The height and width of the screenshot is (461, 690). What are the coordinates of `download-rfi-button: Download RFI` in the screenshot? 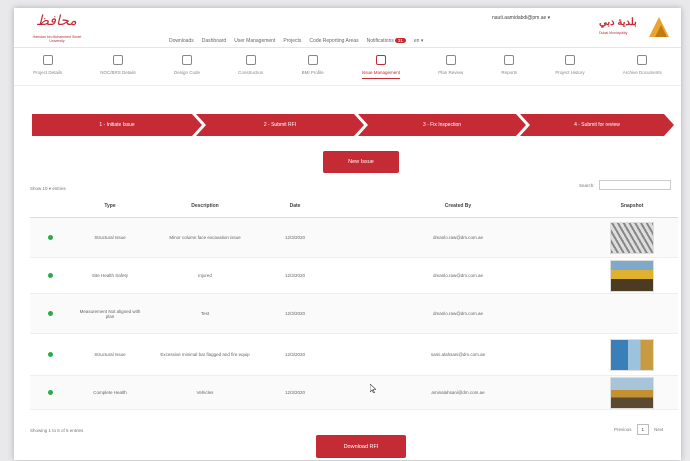 It's located at (361, 446).